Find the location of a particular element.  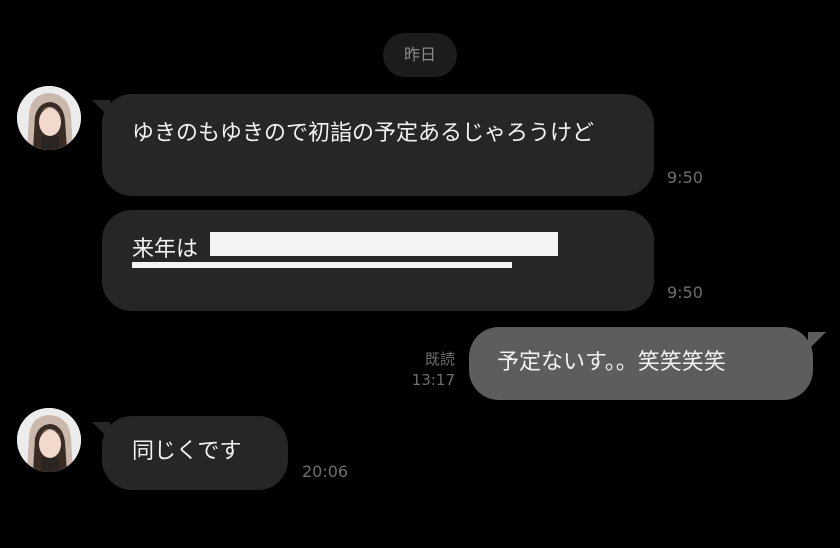

incoming-message-bubble: 来年は is located at coordinates (378, 260).